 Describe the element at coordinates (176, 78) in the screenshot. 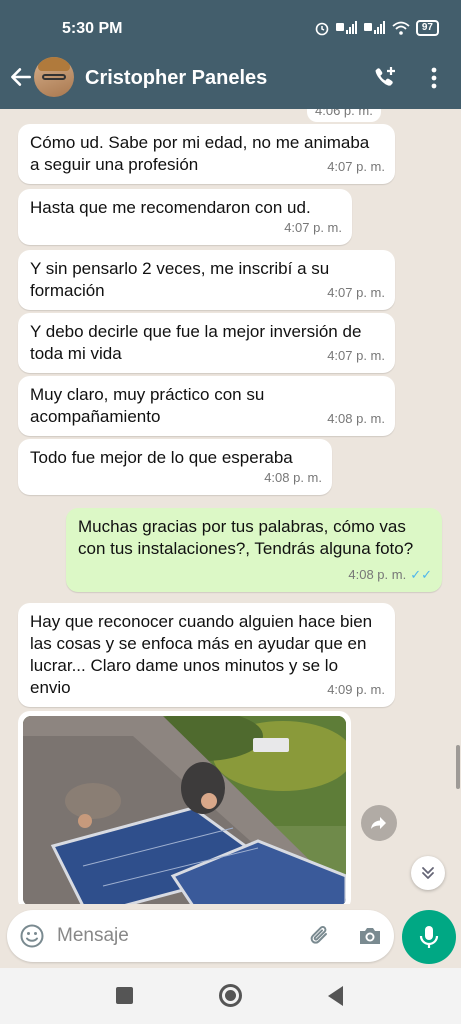

I see `contact-name: Cristopher Paneles` at that location.